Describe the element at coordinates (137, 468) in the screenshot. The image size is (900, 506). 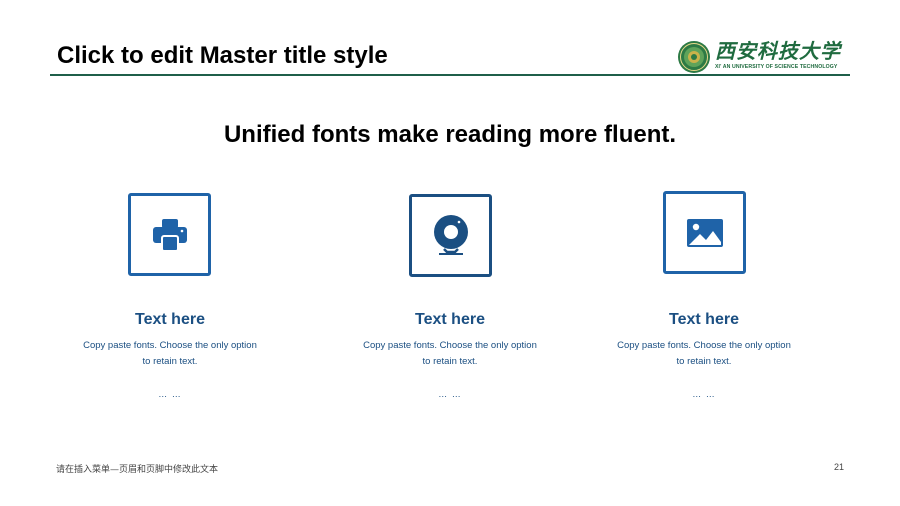
I see `footer-text: 请在插入菜单—页眉和页脚中修改此文本` at that location.